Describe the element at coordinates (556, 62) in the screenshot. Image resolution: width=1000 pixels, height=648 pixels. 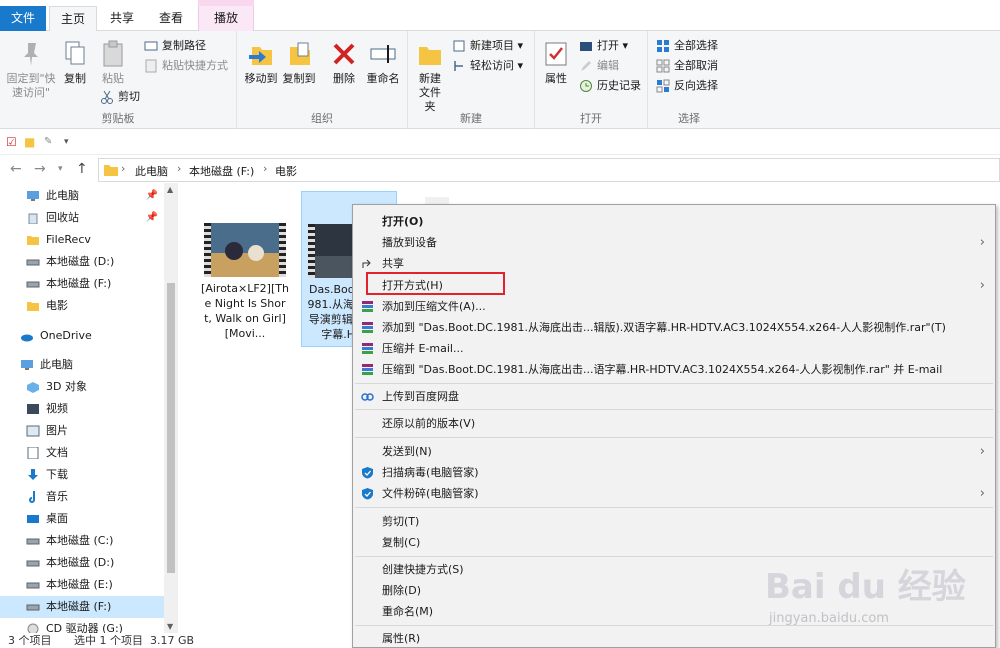
I see `properties-button: 属性` at that location.